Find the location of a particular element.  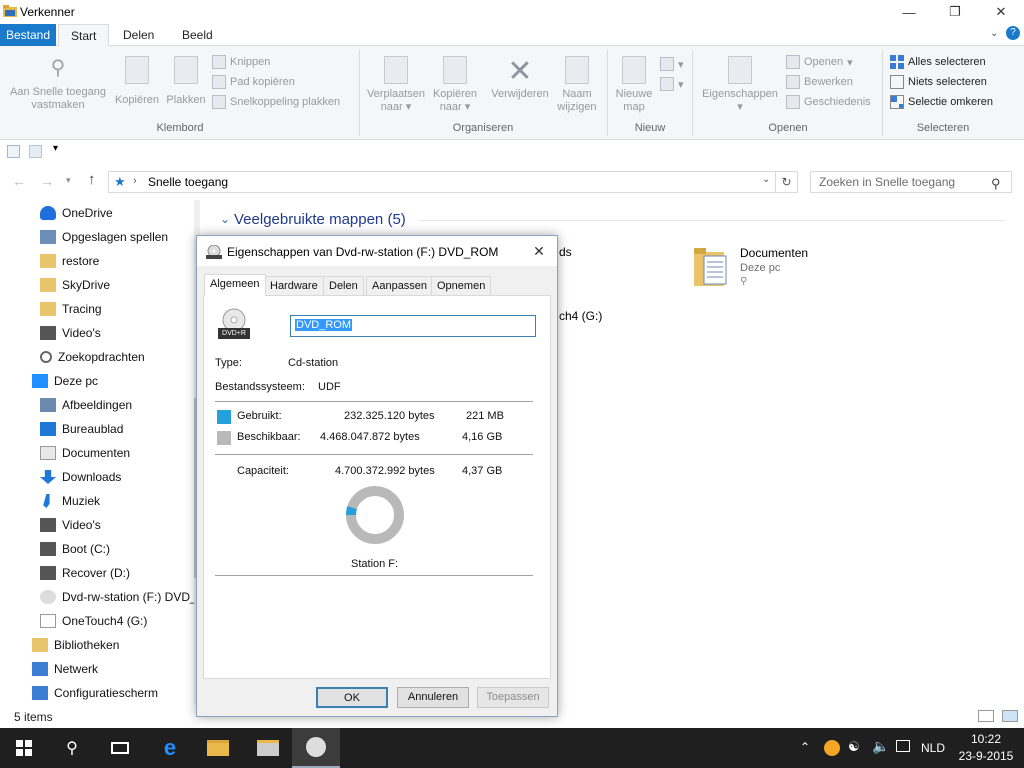

notifications-icon is located at coordinates (903, 746).